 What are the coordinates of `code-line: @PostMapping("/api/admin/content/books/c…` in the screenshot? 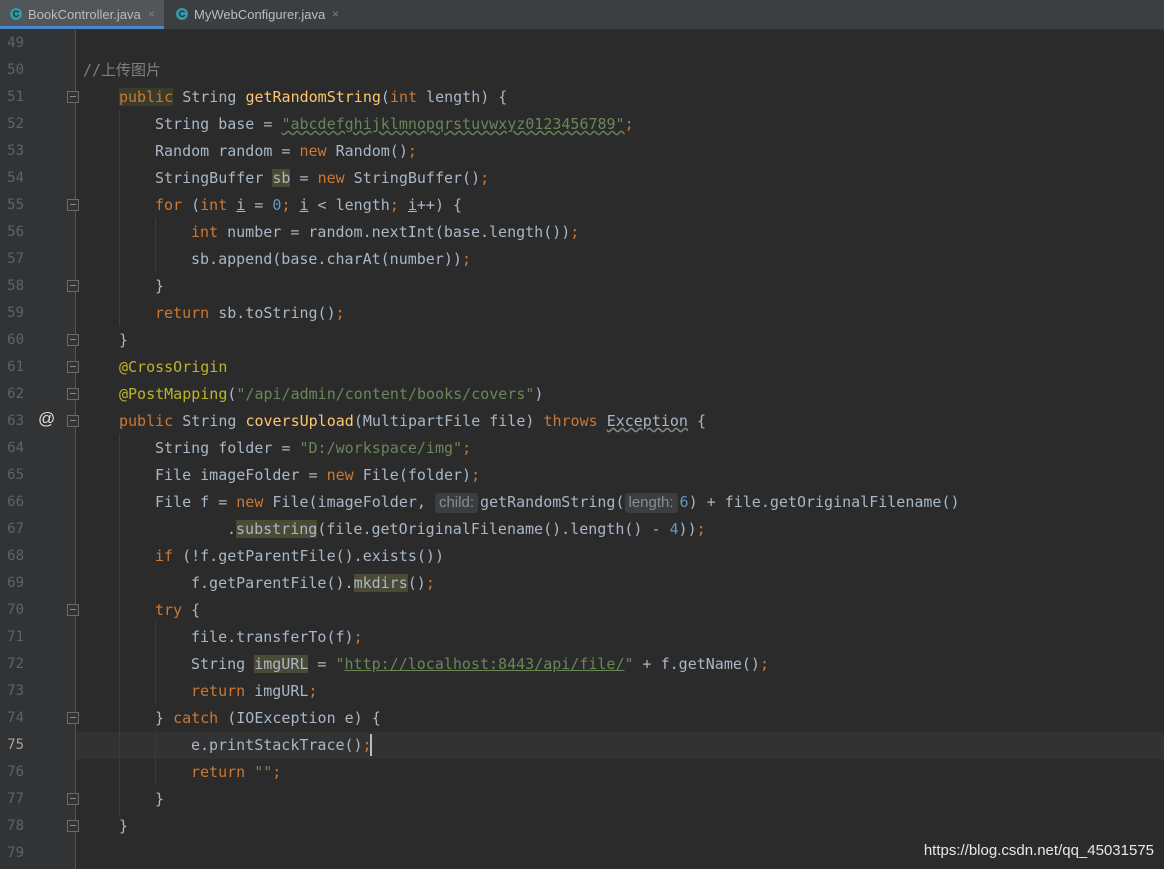 It's located at (331, 394).